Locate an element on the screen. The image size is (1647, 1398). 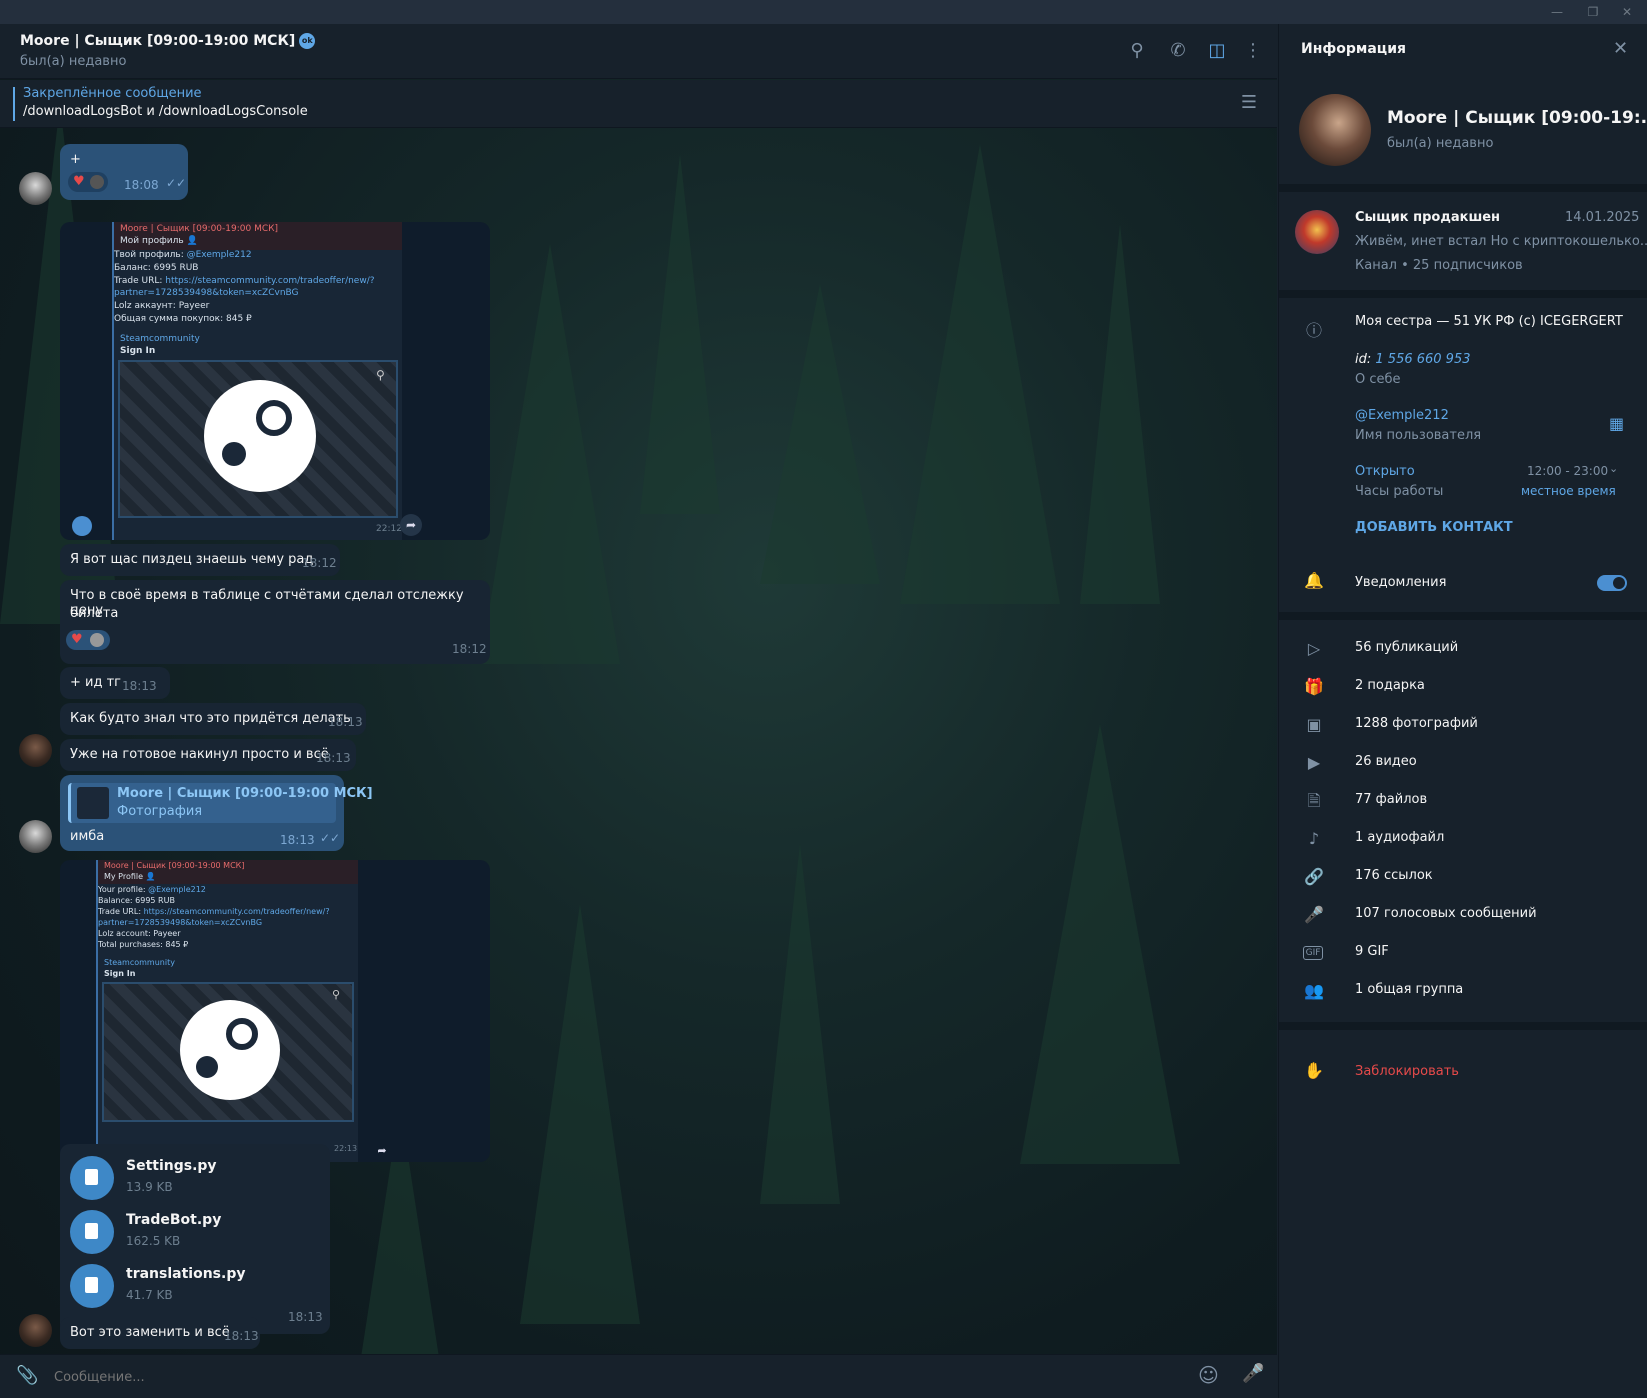
video-icon: ▶ is located at coordinates (1314, 762).